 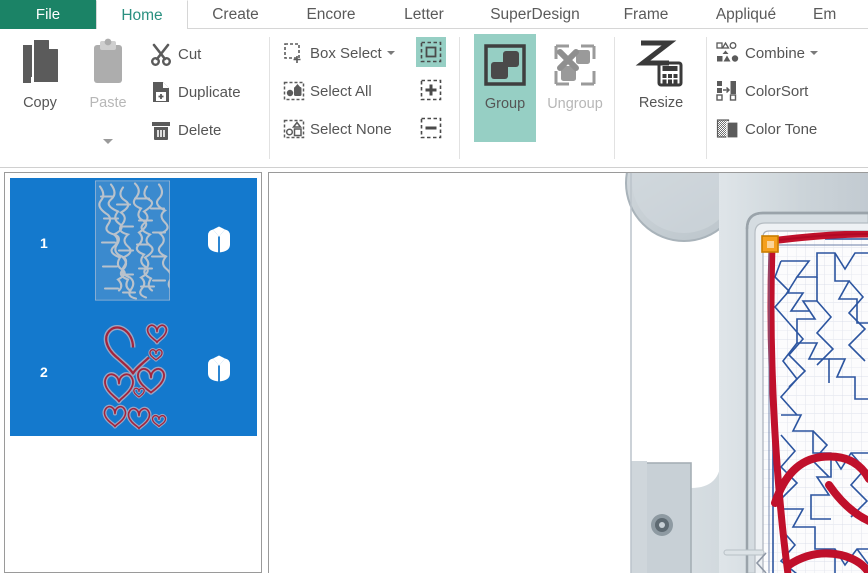 What do you see at coordinates (728, 53) in the screenshot?
I see `combine-icon` at bounding box center [728, 53].